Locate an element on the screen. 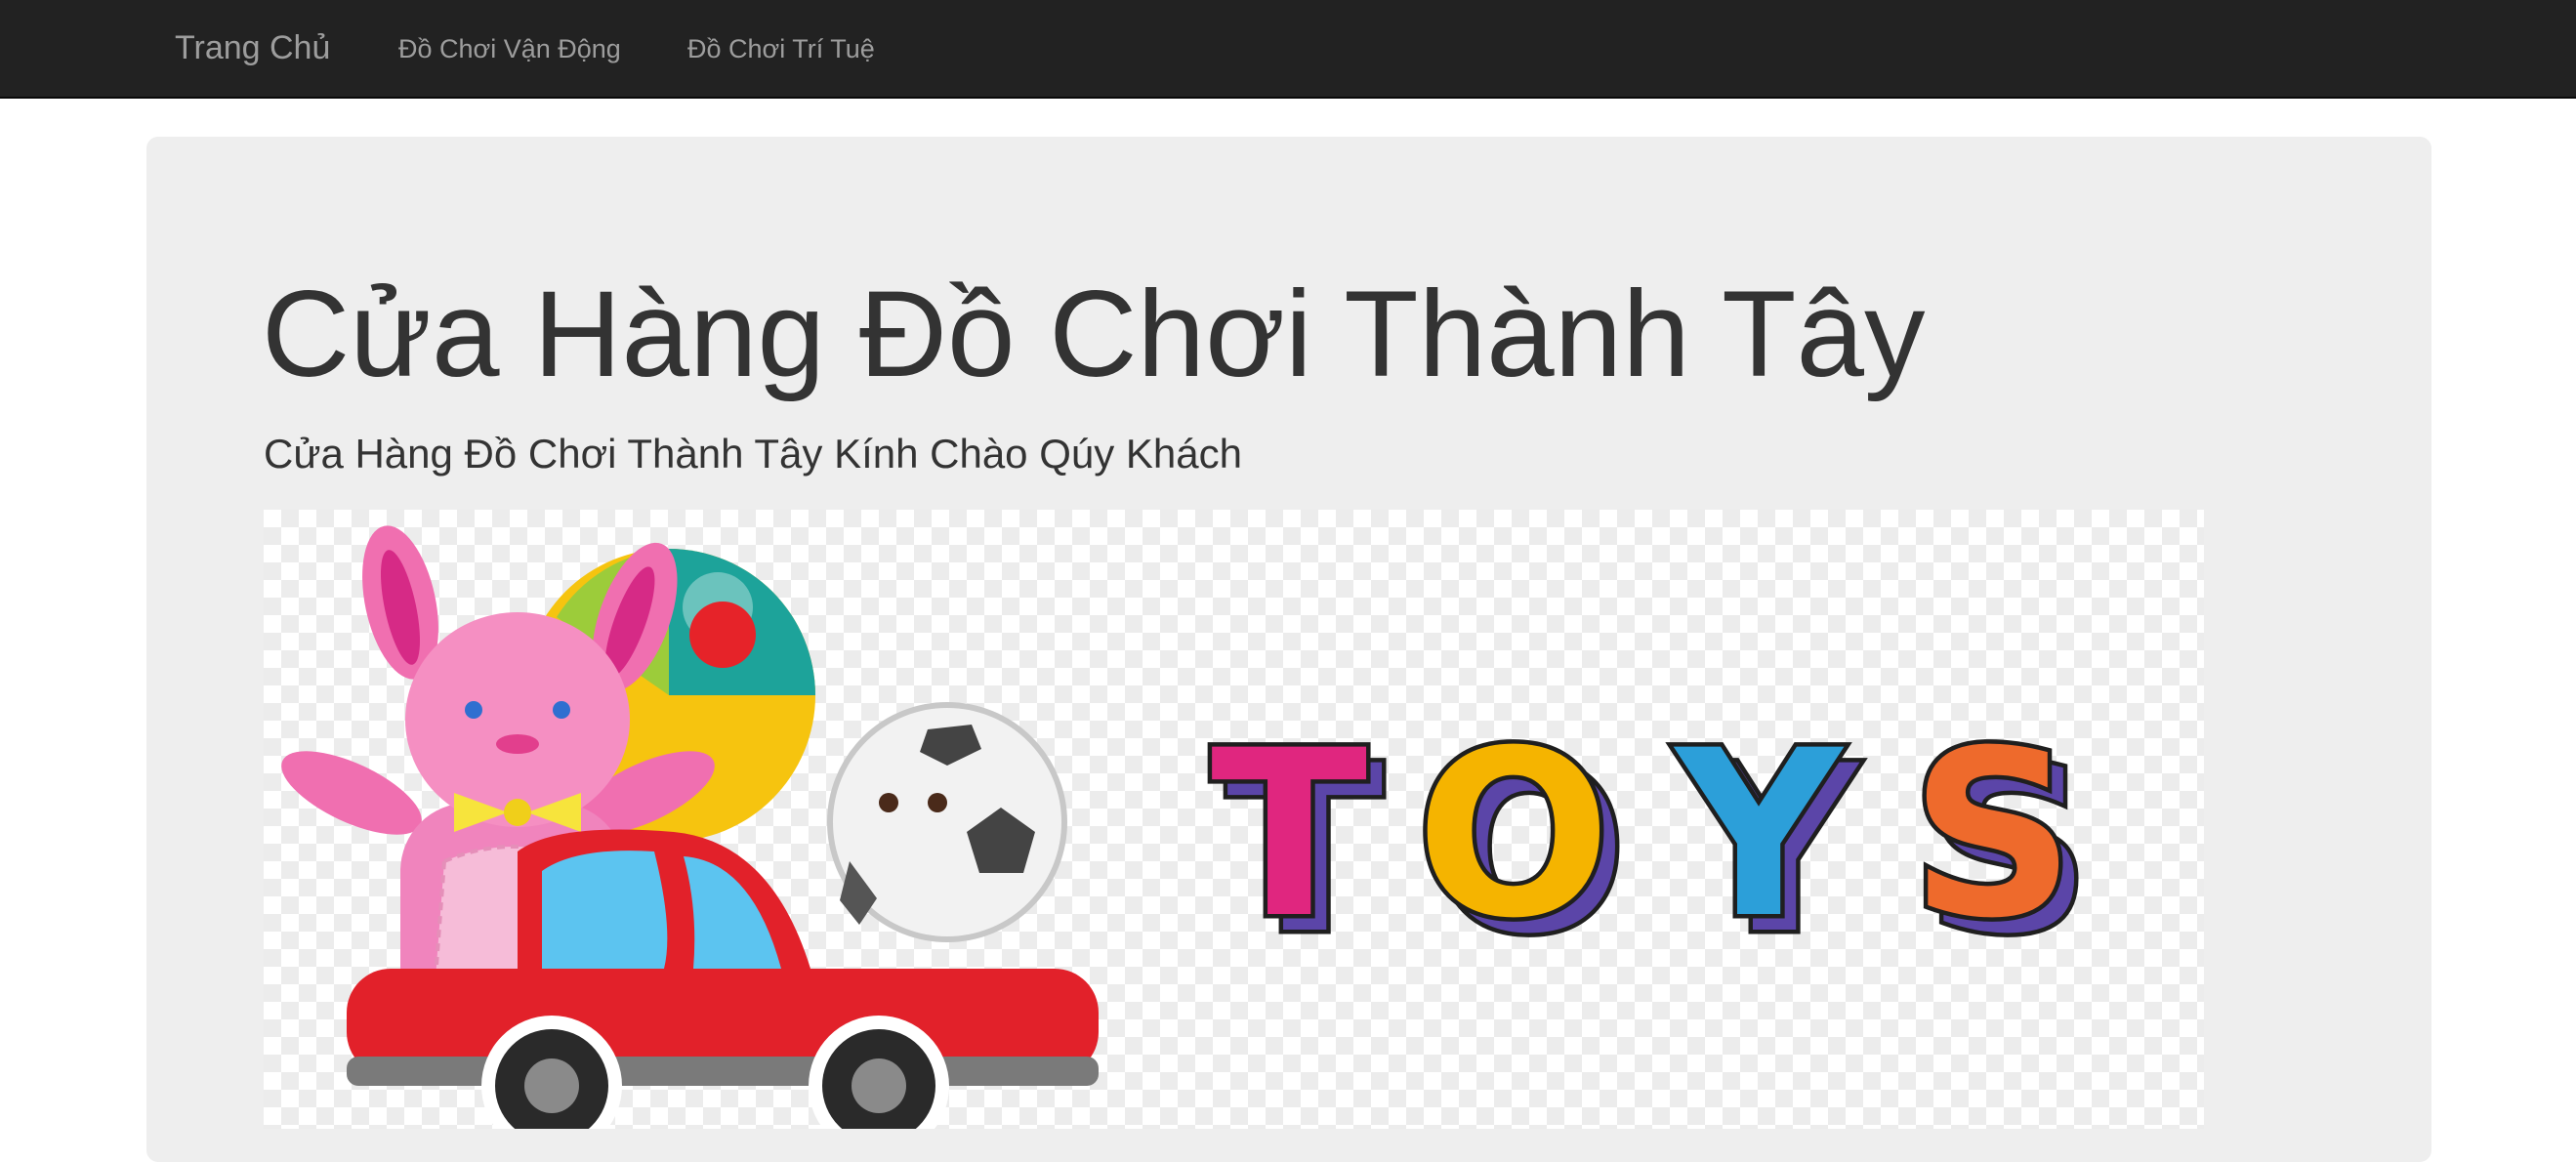 The height and width of the screenshot is (1162, 2576). soccer-ball-icon is located at coordinates (947, 822).